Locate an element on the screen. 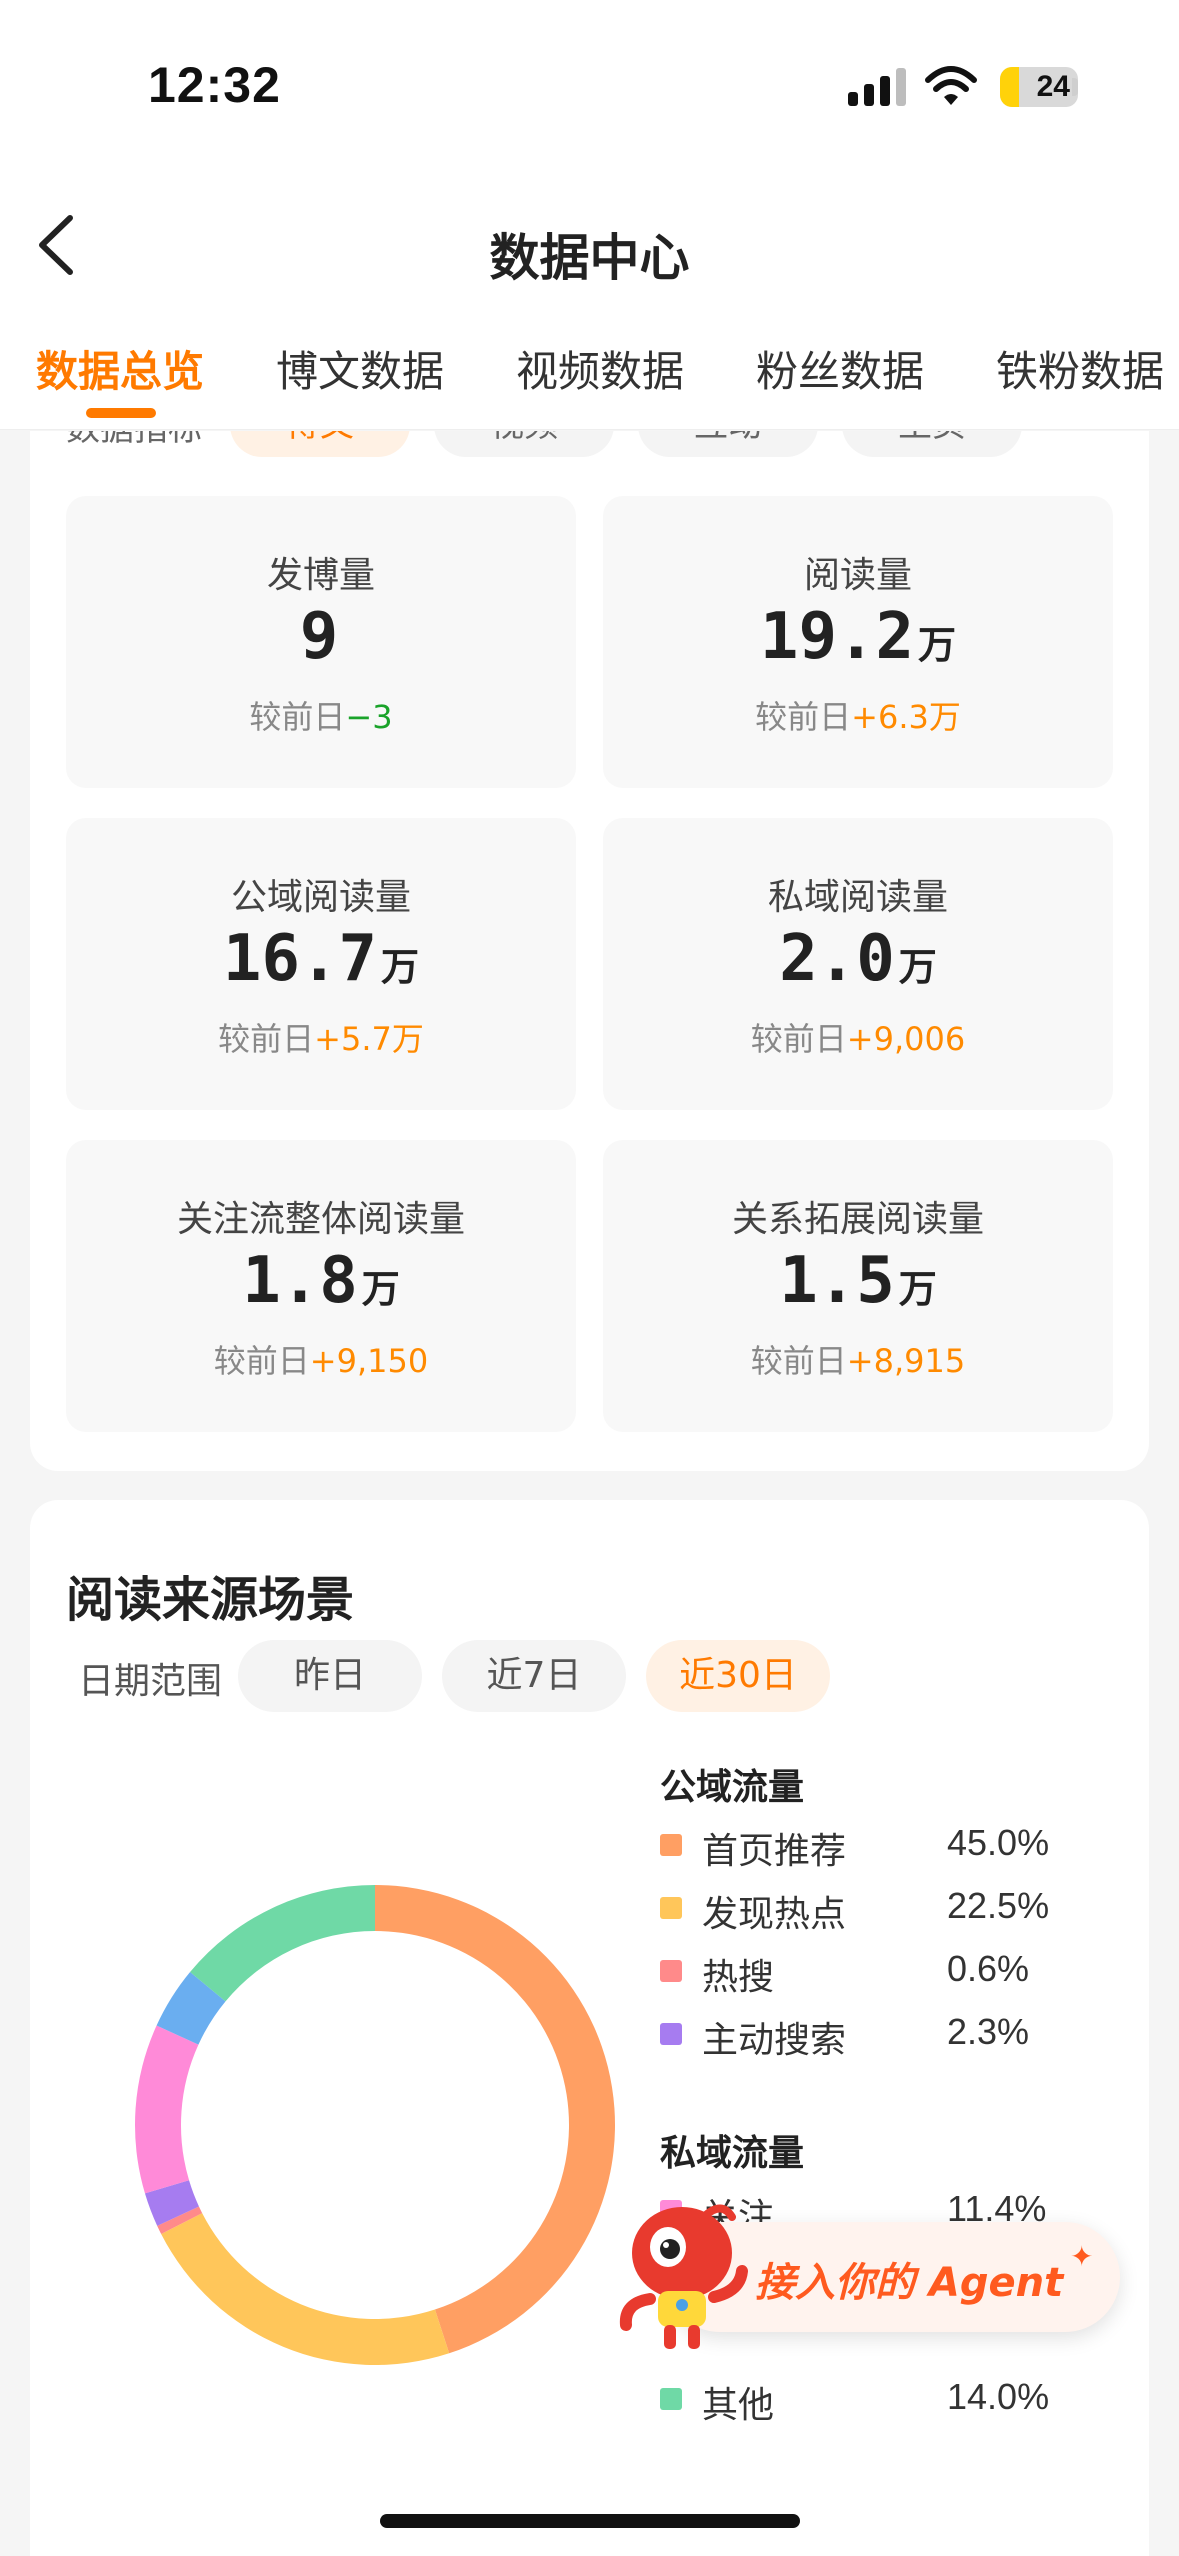  section-title: 阅读来源场景 is located at coordinates (210, 1600).